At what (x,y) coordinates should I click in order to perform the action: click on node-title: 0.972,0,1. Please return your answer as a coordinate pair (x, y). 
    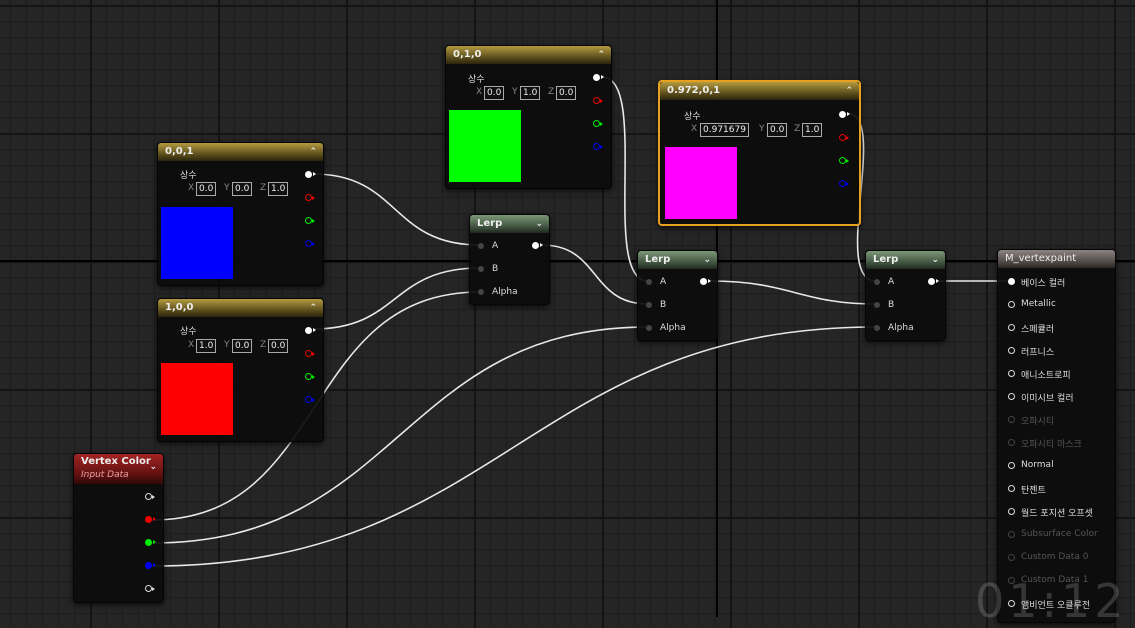
    Looking at the image, I should click on (694, 90).